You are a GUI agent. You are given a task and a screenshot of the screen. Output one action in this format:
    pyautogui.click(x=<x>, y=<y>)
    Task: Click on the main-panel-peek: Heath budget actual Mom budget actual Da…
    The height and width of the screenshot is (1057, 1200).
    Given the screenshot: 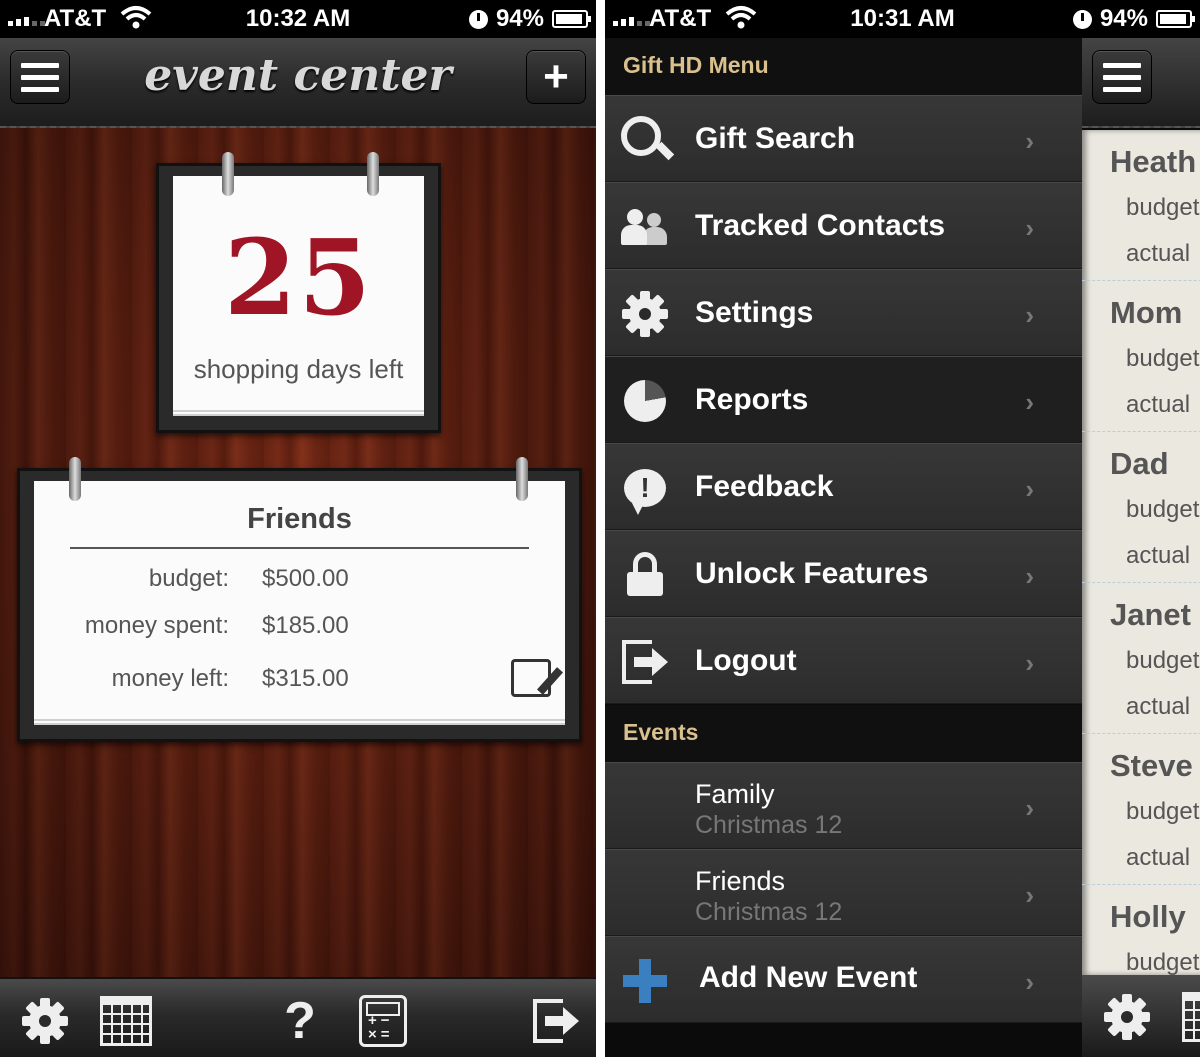 What is the action you would take?
    pyautogui.click(x=1141, y=547)
    